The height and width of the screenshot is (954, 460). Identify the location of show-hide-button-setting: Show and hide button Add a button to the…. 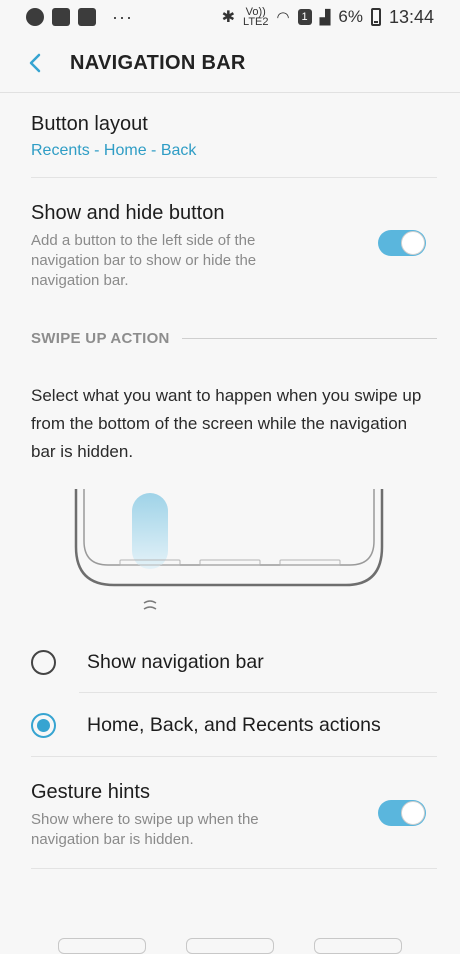
(234, 246).